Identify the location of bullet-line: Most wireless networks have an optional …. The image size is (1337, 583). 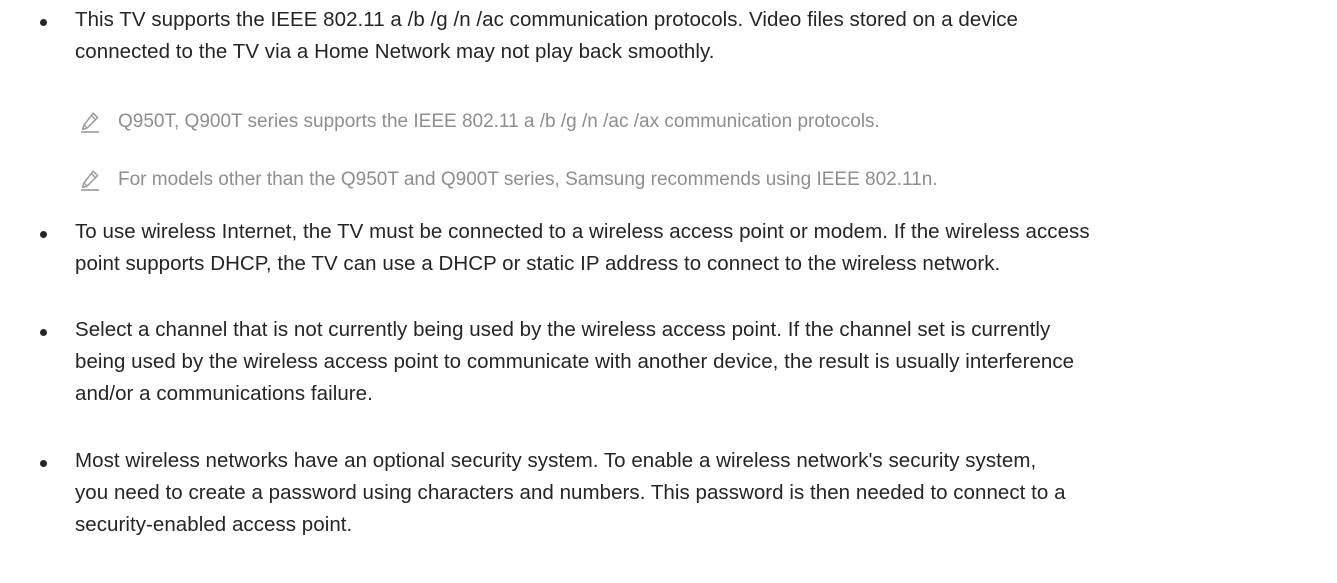
(556, 460).